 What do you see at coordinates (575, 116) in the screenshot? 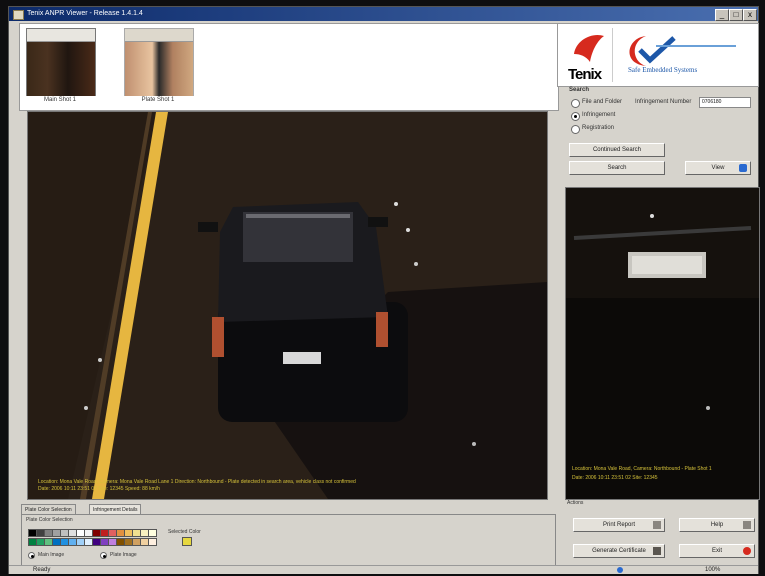
I see `radio-infringement` at bounding box center [575, 116].